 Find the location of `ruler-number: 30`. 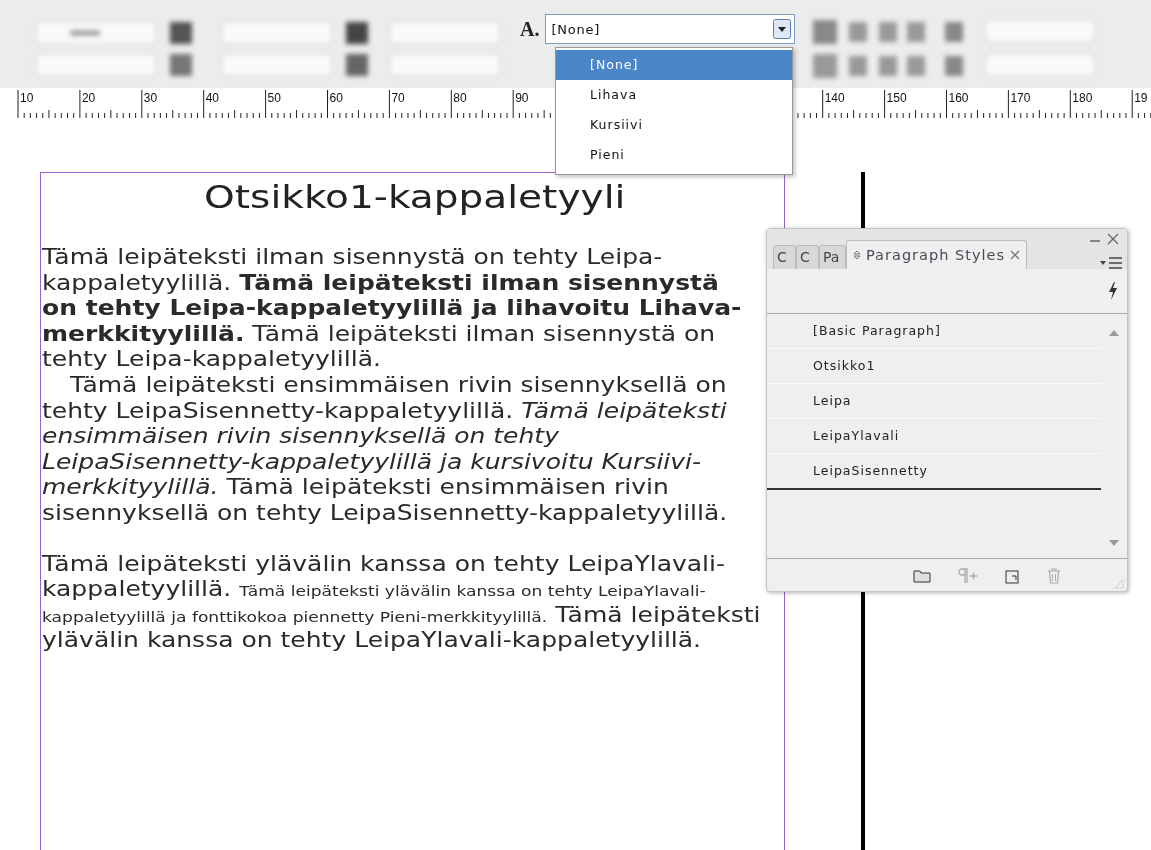

ruler-number: 30 is located at coordinates (150, 98).